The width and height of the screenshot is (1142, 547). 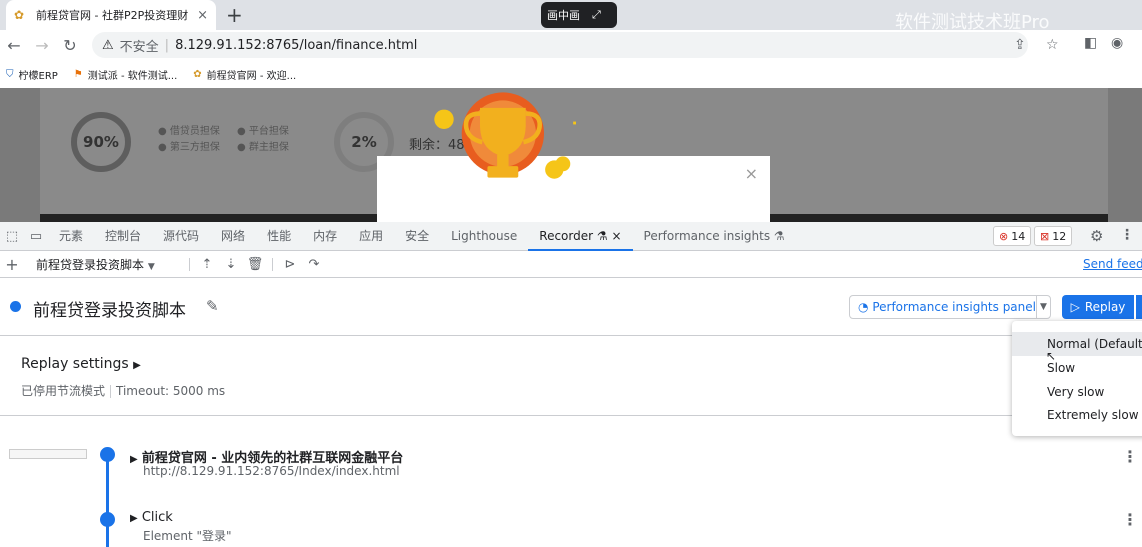 What do you see at coordinates (371, 236) in the screenshot?
I see `tab-application: 应用` at bounding box center [371, 236].